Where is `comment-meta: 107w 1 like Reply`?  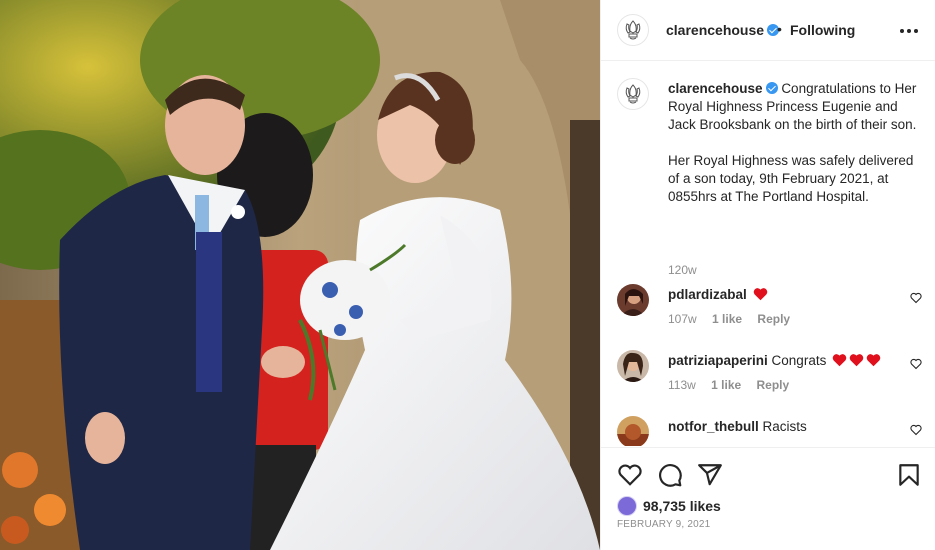 comment-meta: 107w 1 like Reply is located at coordinates (735, 319).